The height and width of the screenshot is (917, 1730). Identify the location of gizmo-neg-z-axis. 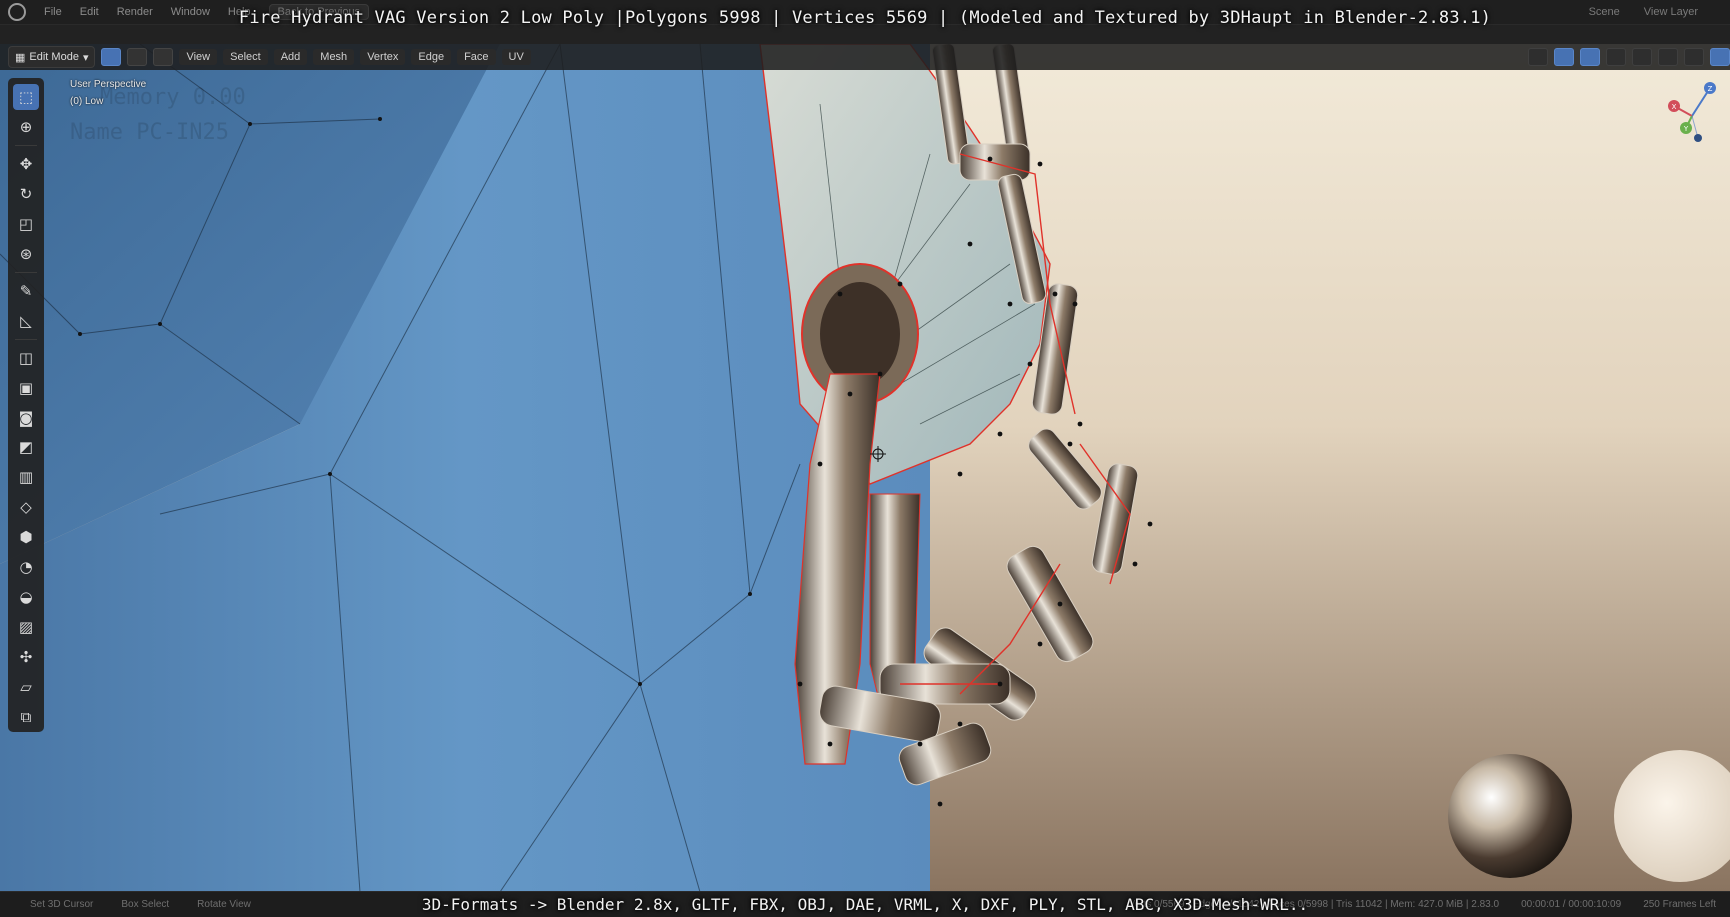
(1698, 138).